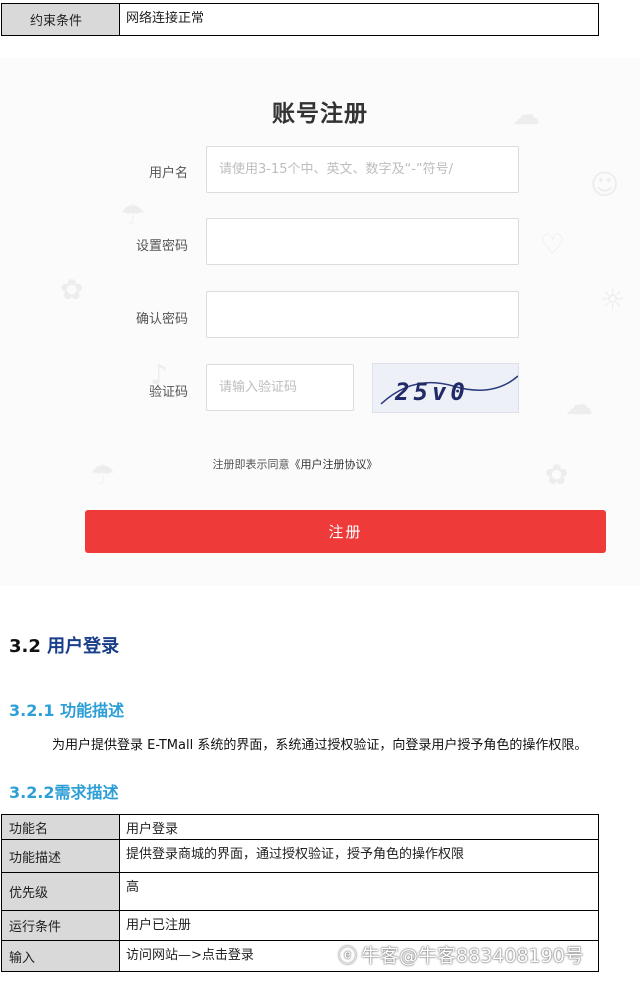 Image resolution: width=640 pixels, height=982 pixels. Describe the element at coordinates (300, 926) in the screenshot. I see `table-row: 运行条件 用户已注册` at that location.